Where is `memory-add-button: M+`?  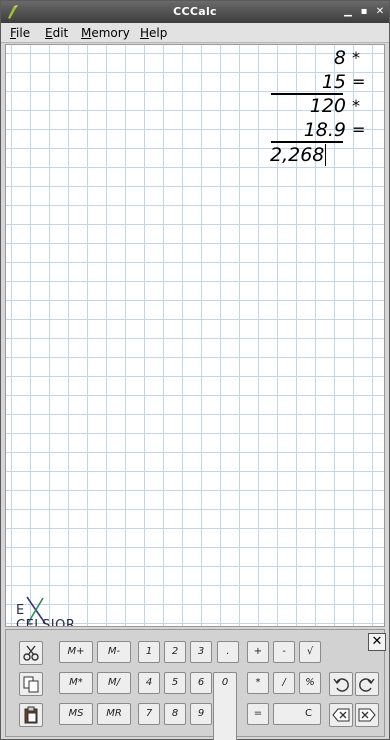 memory-add-button: M+ is located at coordinates (76, 652).